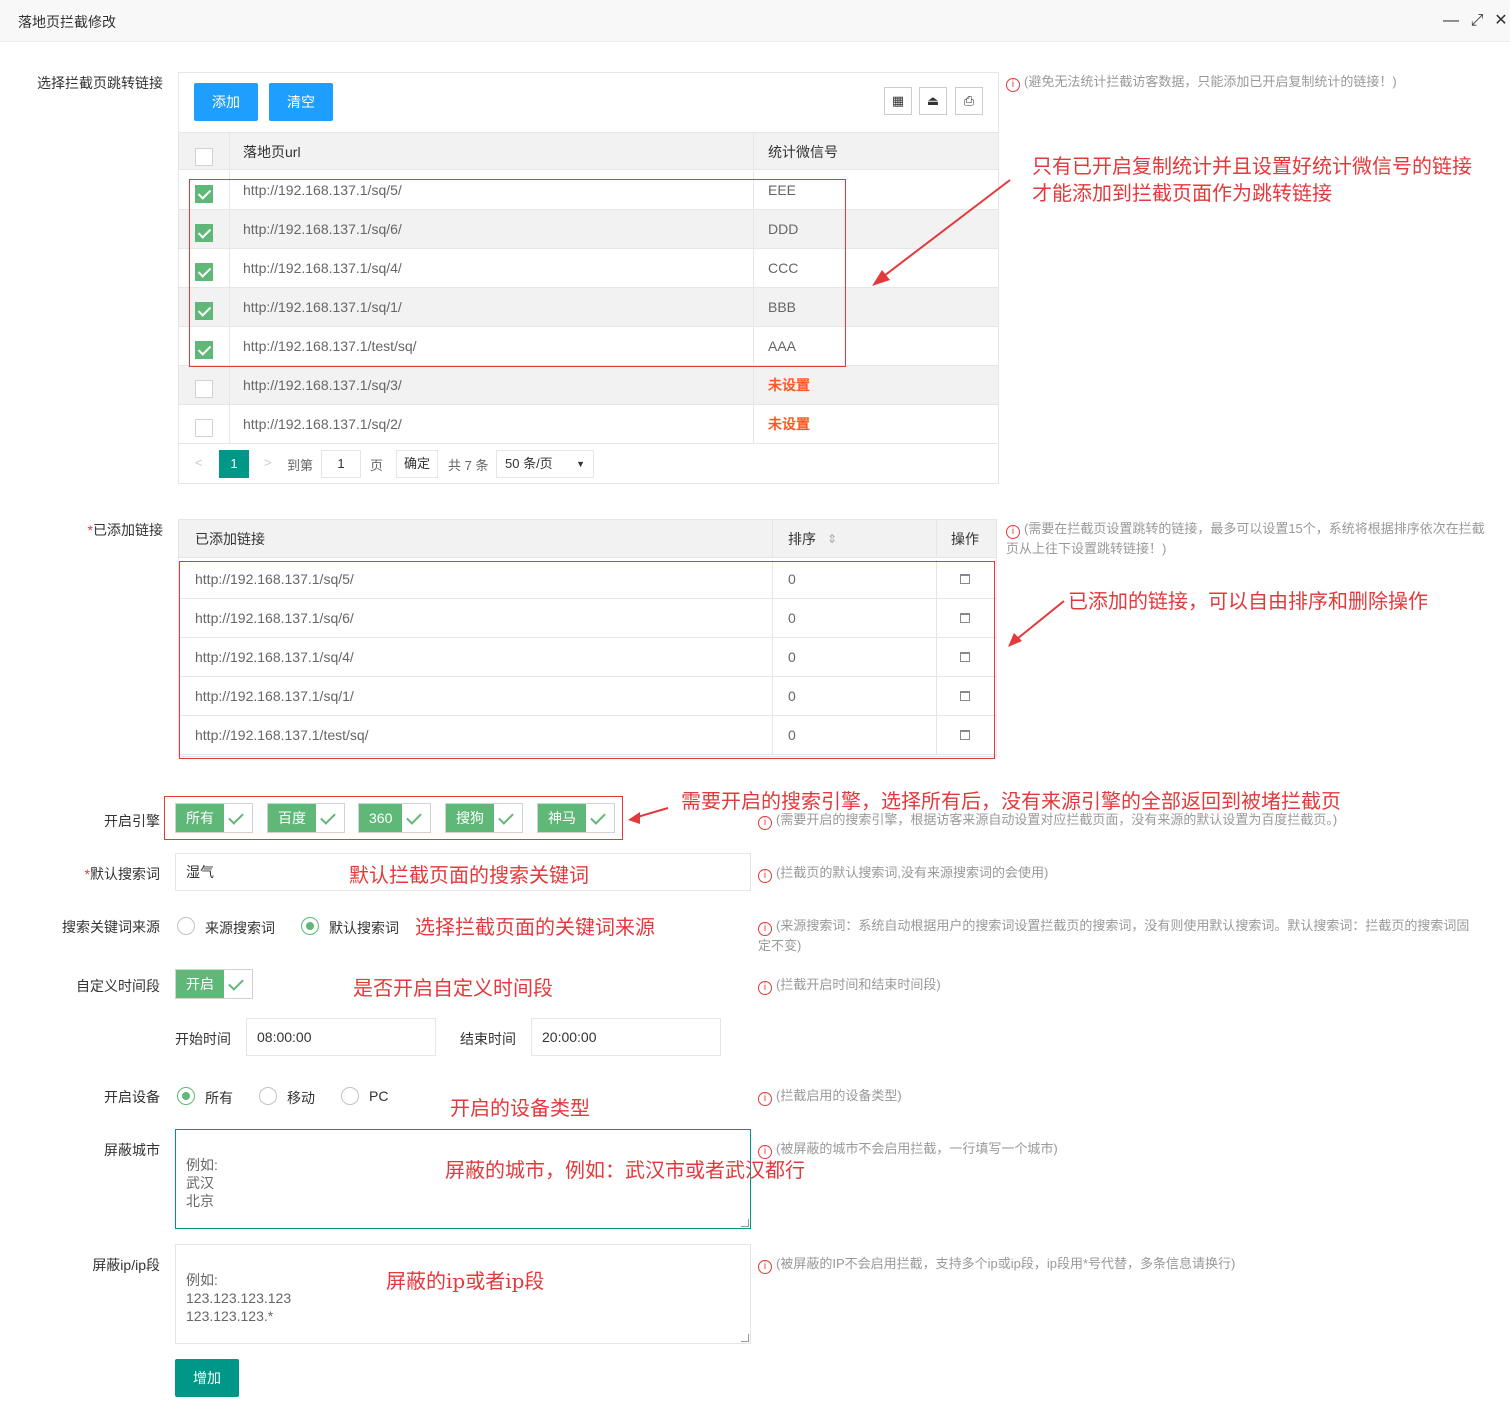 The width and height of the screenshot is (1510, 1414). Describe the element at coordinates (755, 21) in the screenshot. I see `window-titlebar: 落地页拦截修改 — ⤢ ✕` at that location.